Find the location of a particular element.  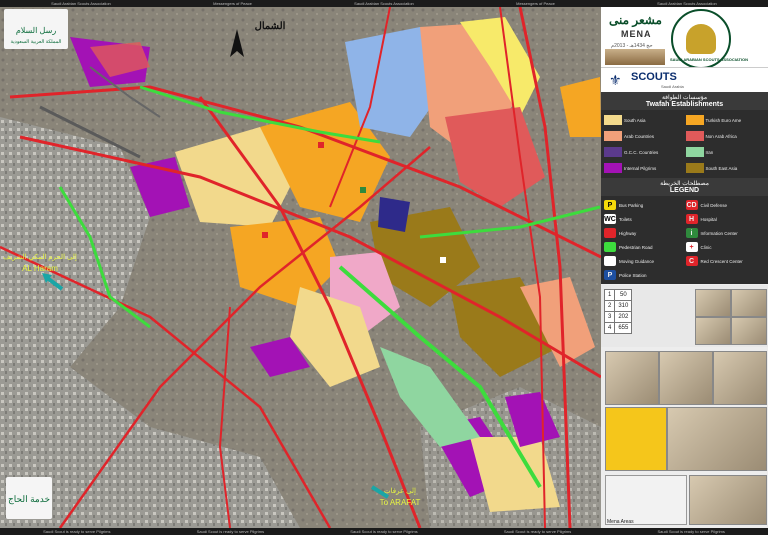

logo-top-title: رسل السلام is located at coordinates (36, 30).